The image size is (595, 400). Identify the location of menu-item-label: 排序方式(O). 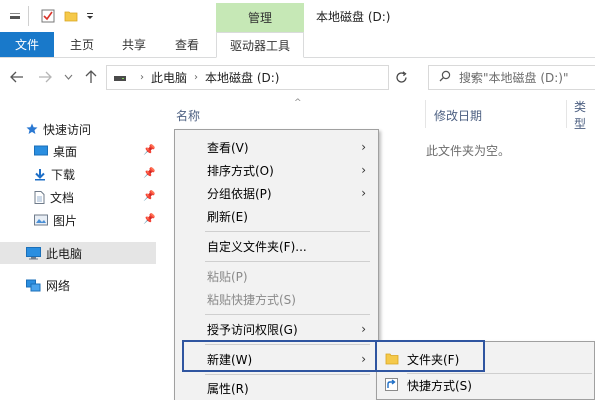
(240, 170).